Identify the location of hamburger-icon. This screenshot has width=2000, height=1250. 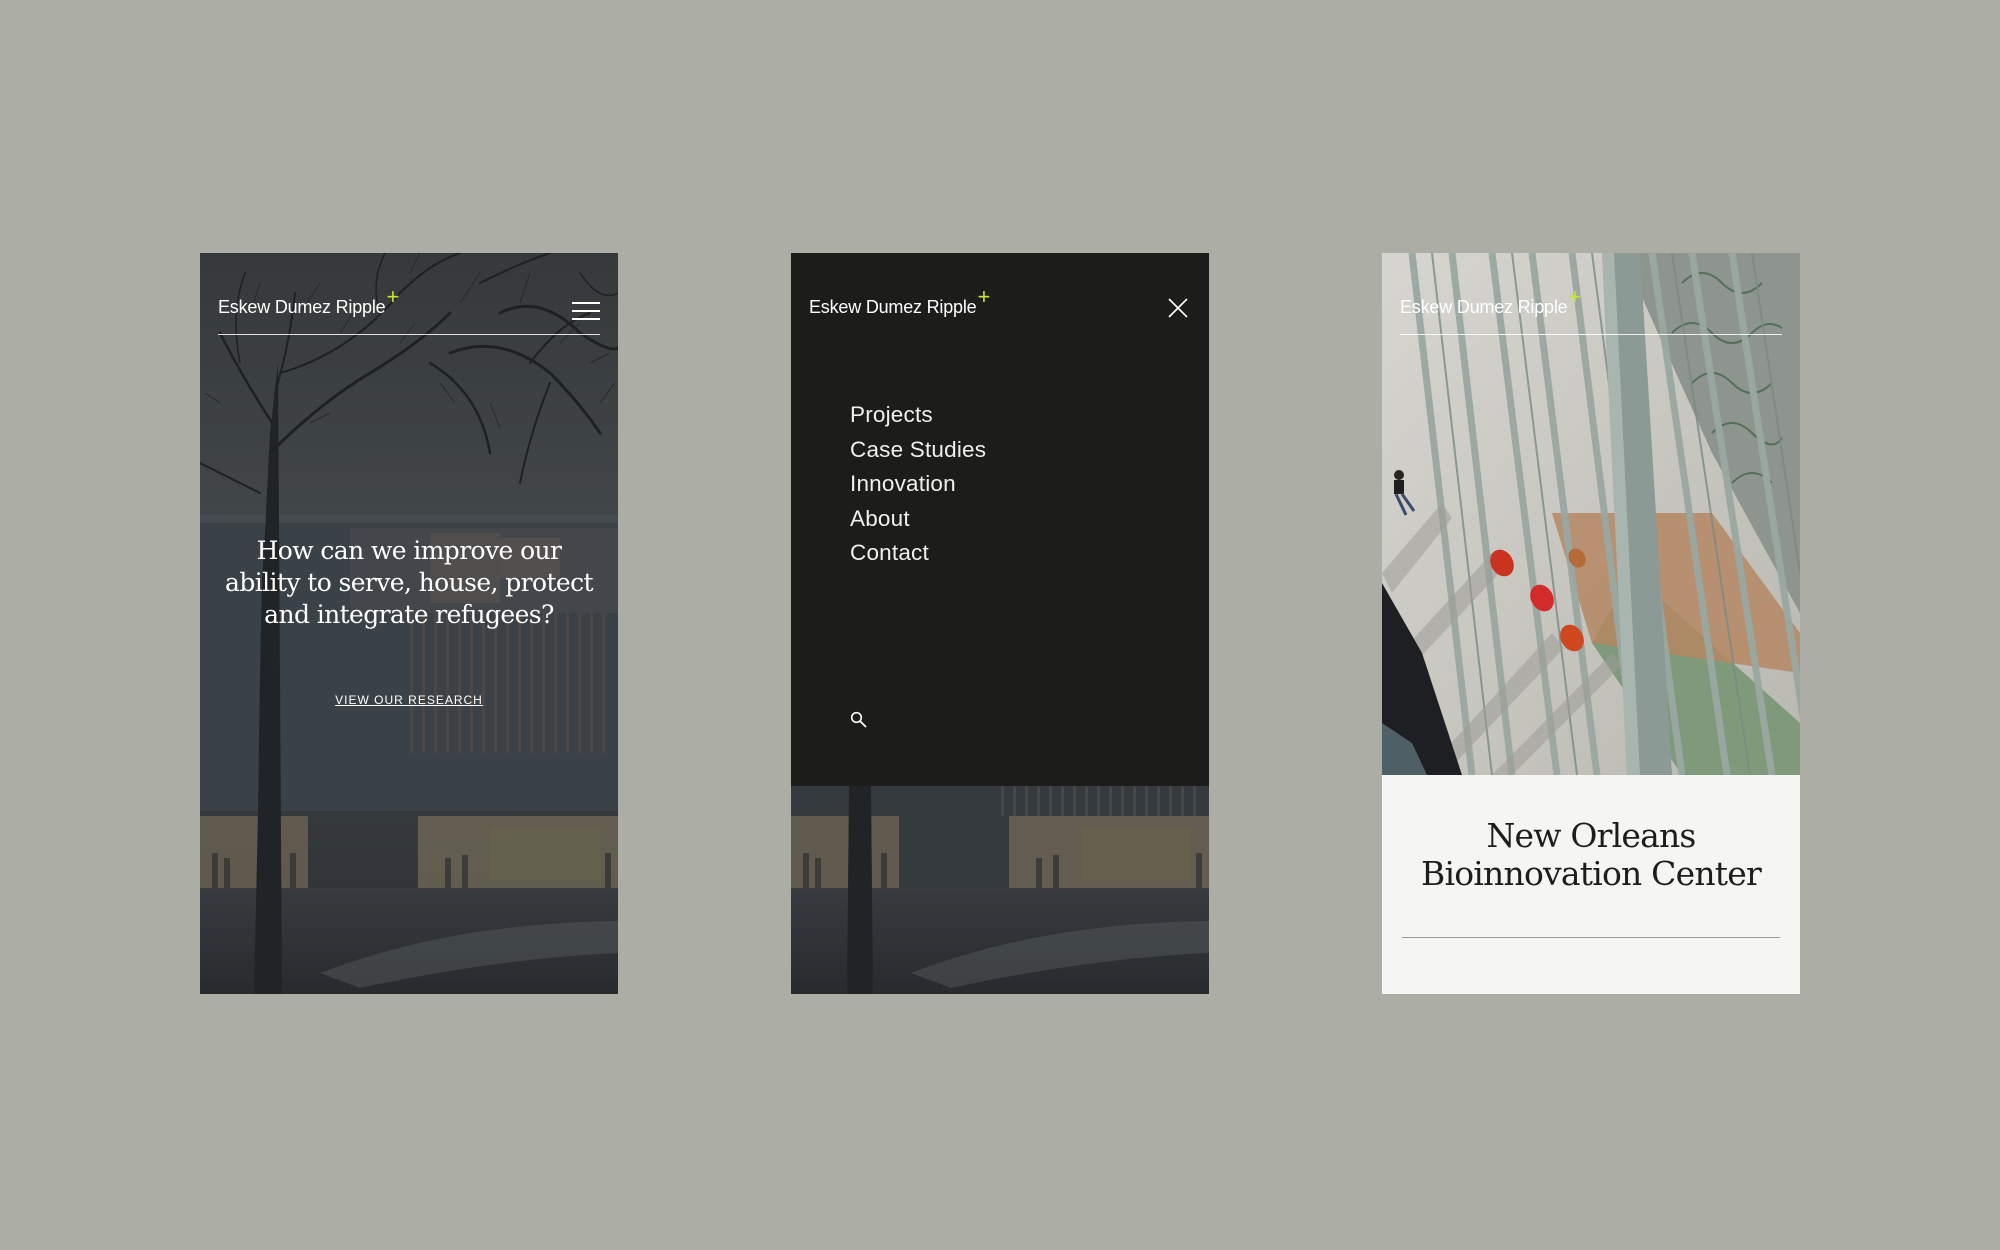
(586, 309).